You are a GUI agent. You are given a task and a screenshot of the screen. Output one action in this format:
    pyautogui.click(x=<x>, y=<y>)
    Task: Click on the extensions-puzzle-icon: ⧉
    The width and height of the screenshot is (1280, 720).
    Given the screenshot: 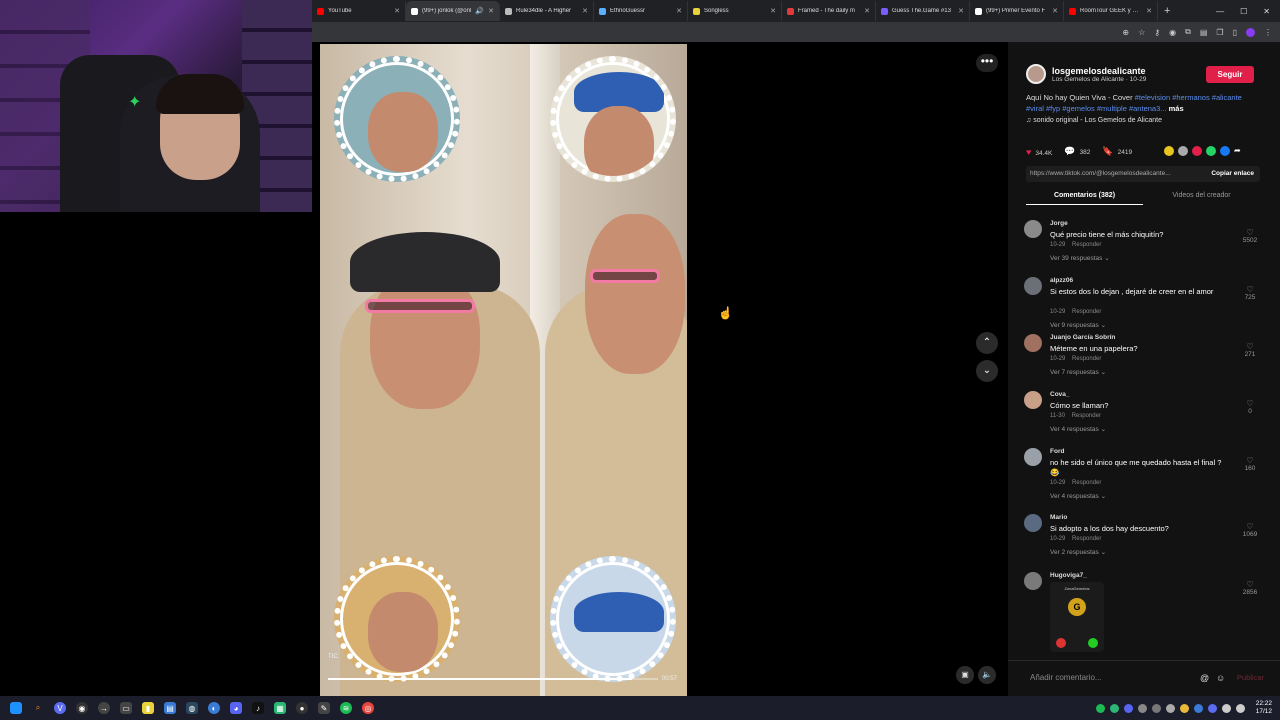 What is the action you would take?
    pyautogui.click(x=1188, y=32)
    